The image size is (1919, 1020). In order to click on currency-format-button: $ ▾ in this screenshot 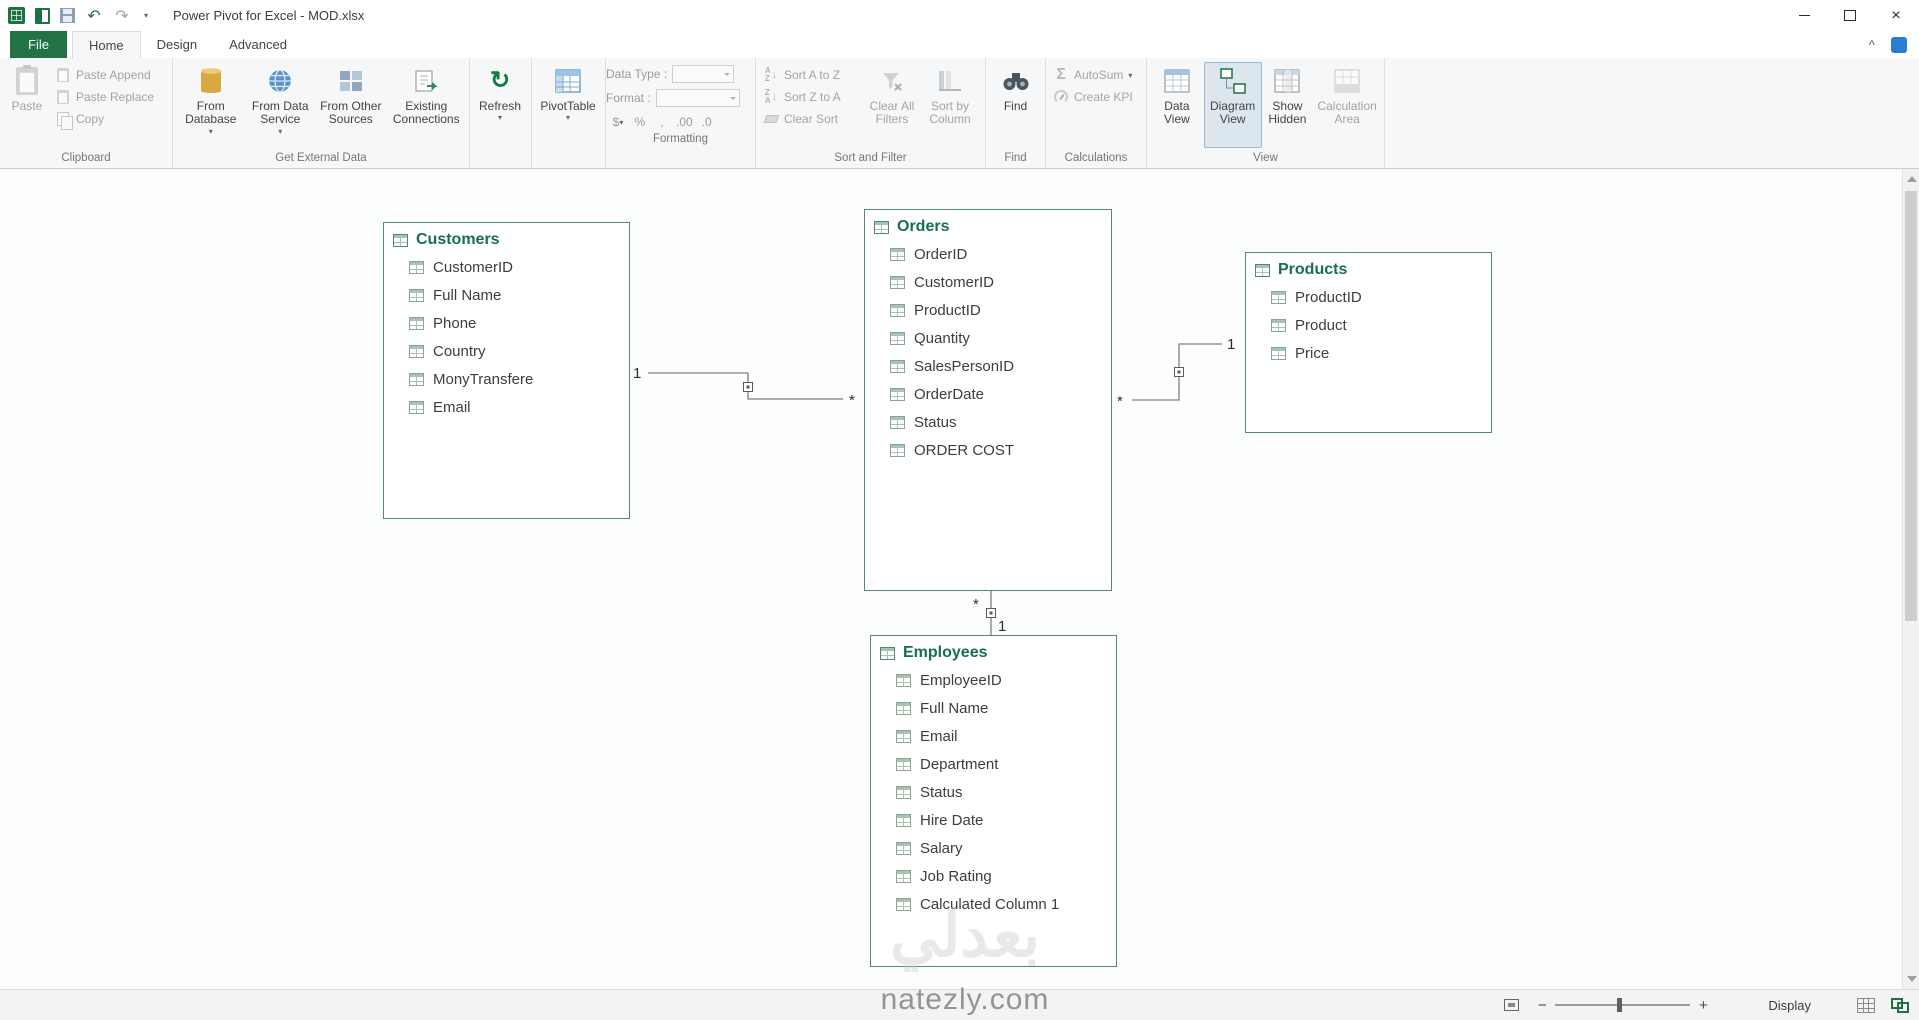, I will do `click(618, 122)`.